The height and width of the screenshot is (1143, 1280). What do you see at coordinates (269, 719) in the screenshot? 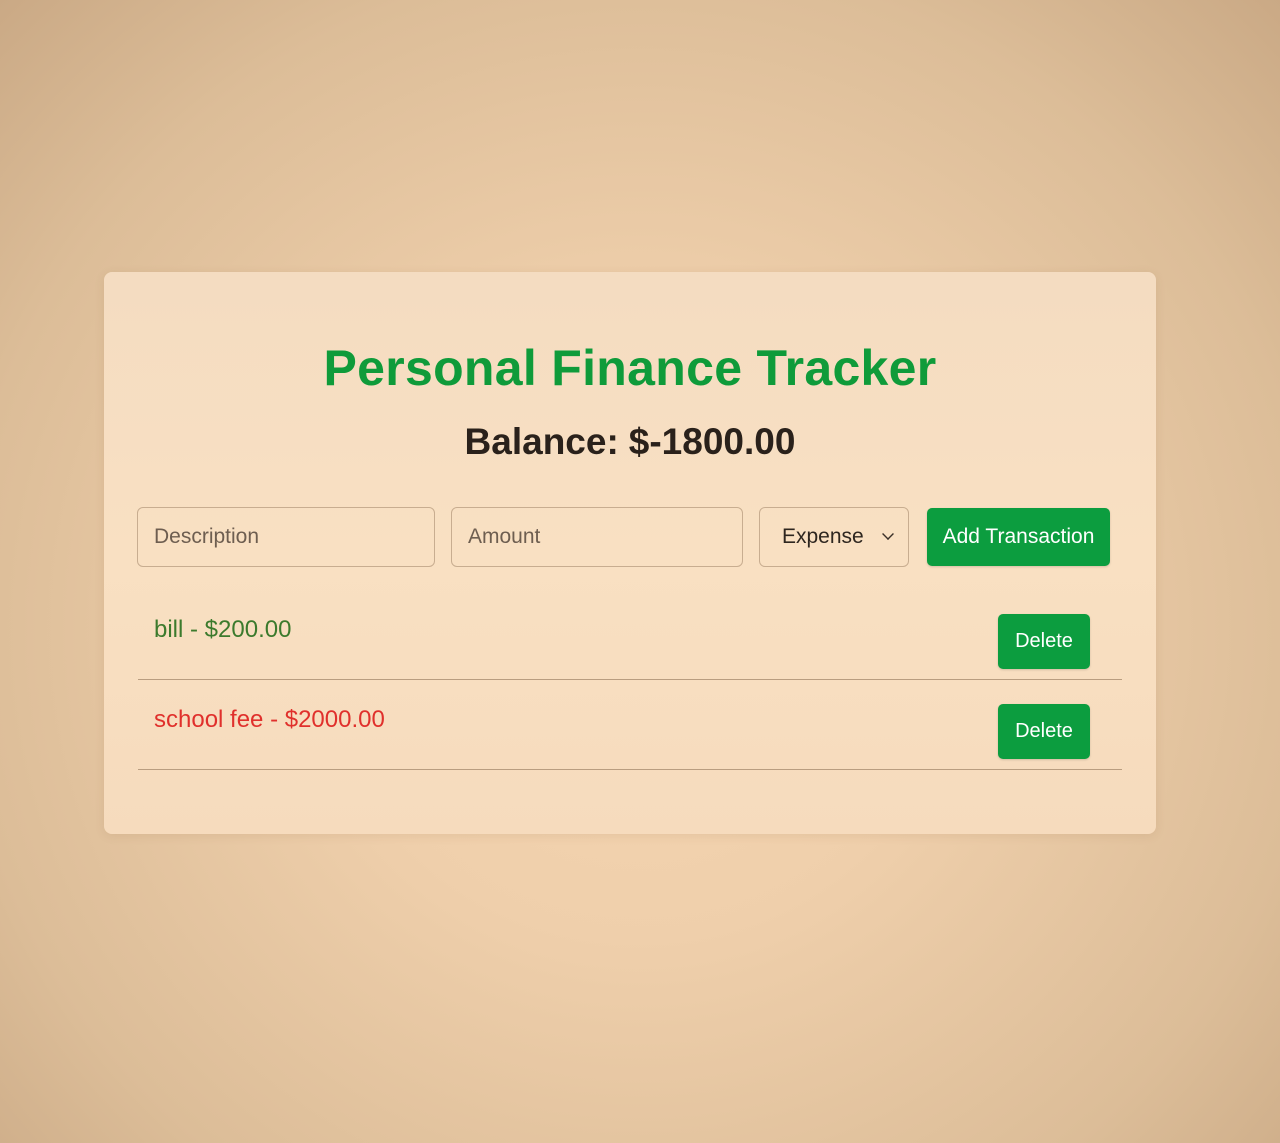
I see `transaction-text: school fee - $2000.00` at bounding box center [269, 719].